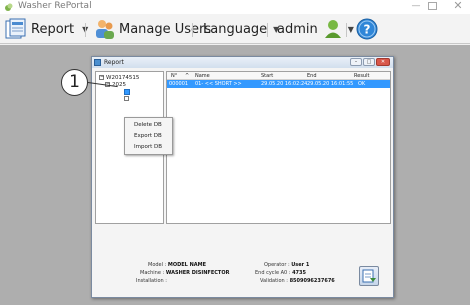  Describe the element at coordinates (74, 82) in the screenshot. I see `callout-number: 1` at that location.